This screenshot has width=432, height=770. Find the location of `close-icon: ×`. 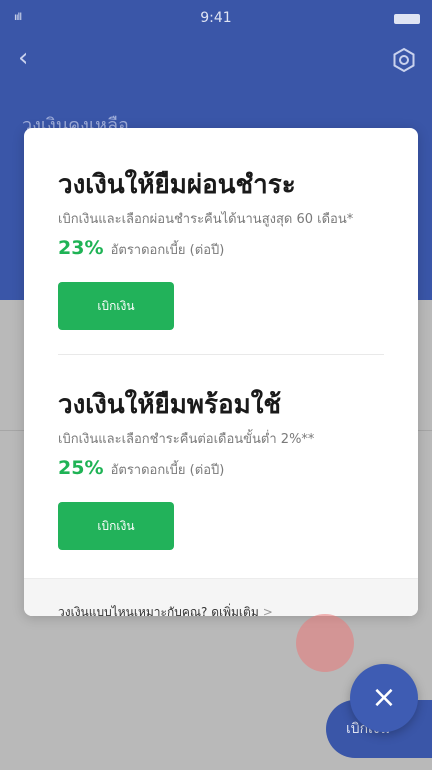

close-icon: × is located at coordinates (384, 697).